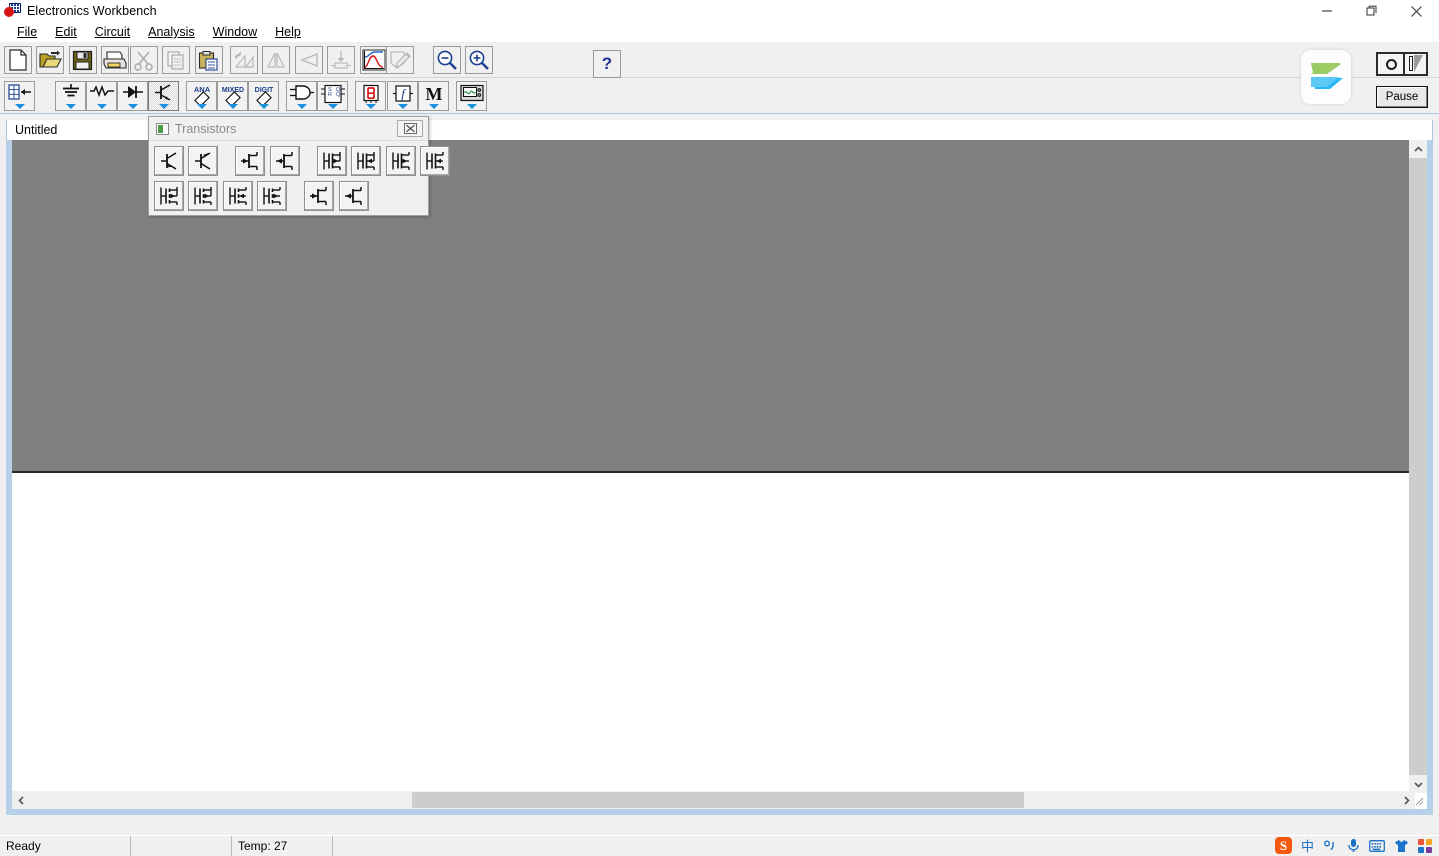  I want to click on punctuation-mode-icon, so click(1330, 846).